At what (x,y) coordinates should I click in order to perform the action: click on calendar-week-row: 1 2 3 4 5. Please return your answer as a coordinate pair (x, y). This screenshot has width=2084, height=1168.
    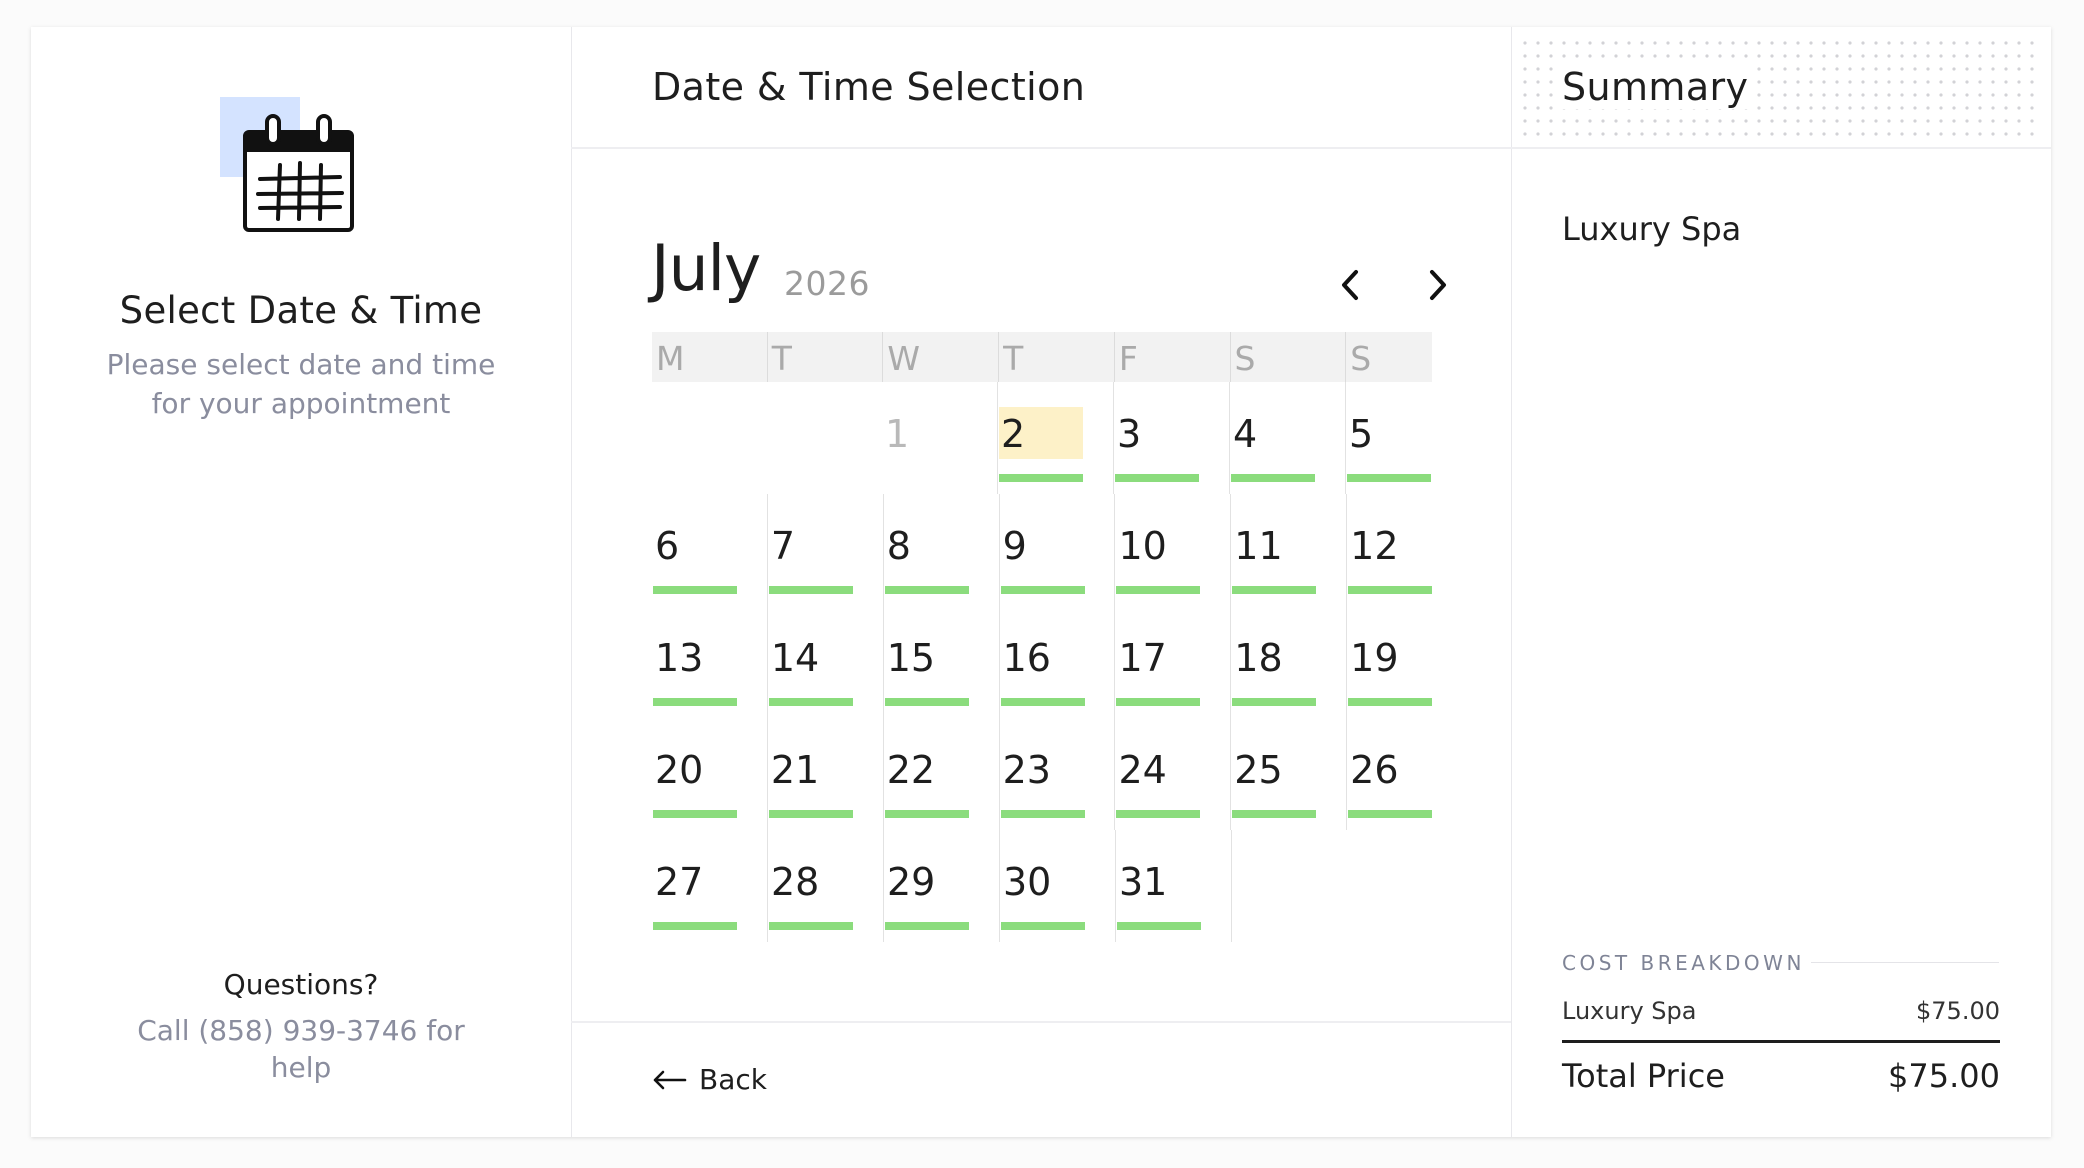
    Looking at the image, I should click on (1042, 438).